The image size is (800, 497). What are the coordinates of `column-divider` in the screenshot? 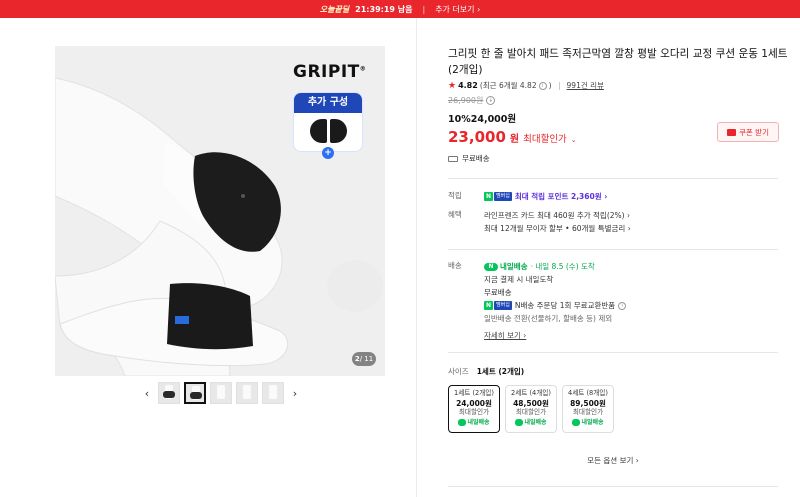 It's located at (416, 257).